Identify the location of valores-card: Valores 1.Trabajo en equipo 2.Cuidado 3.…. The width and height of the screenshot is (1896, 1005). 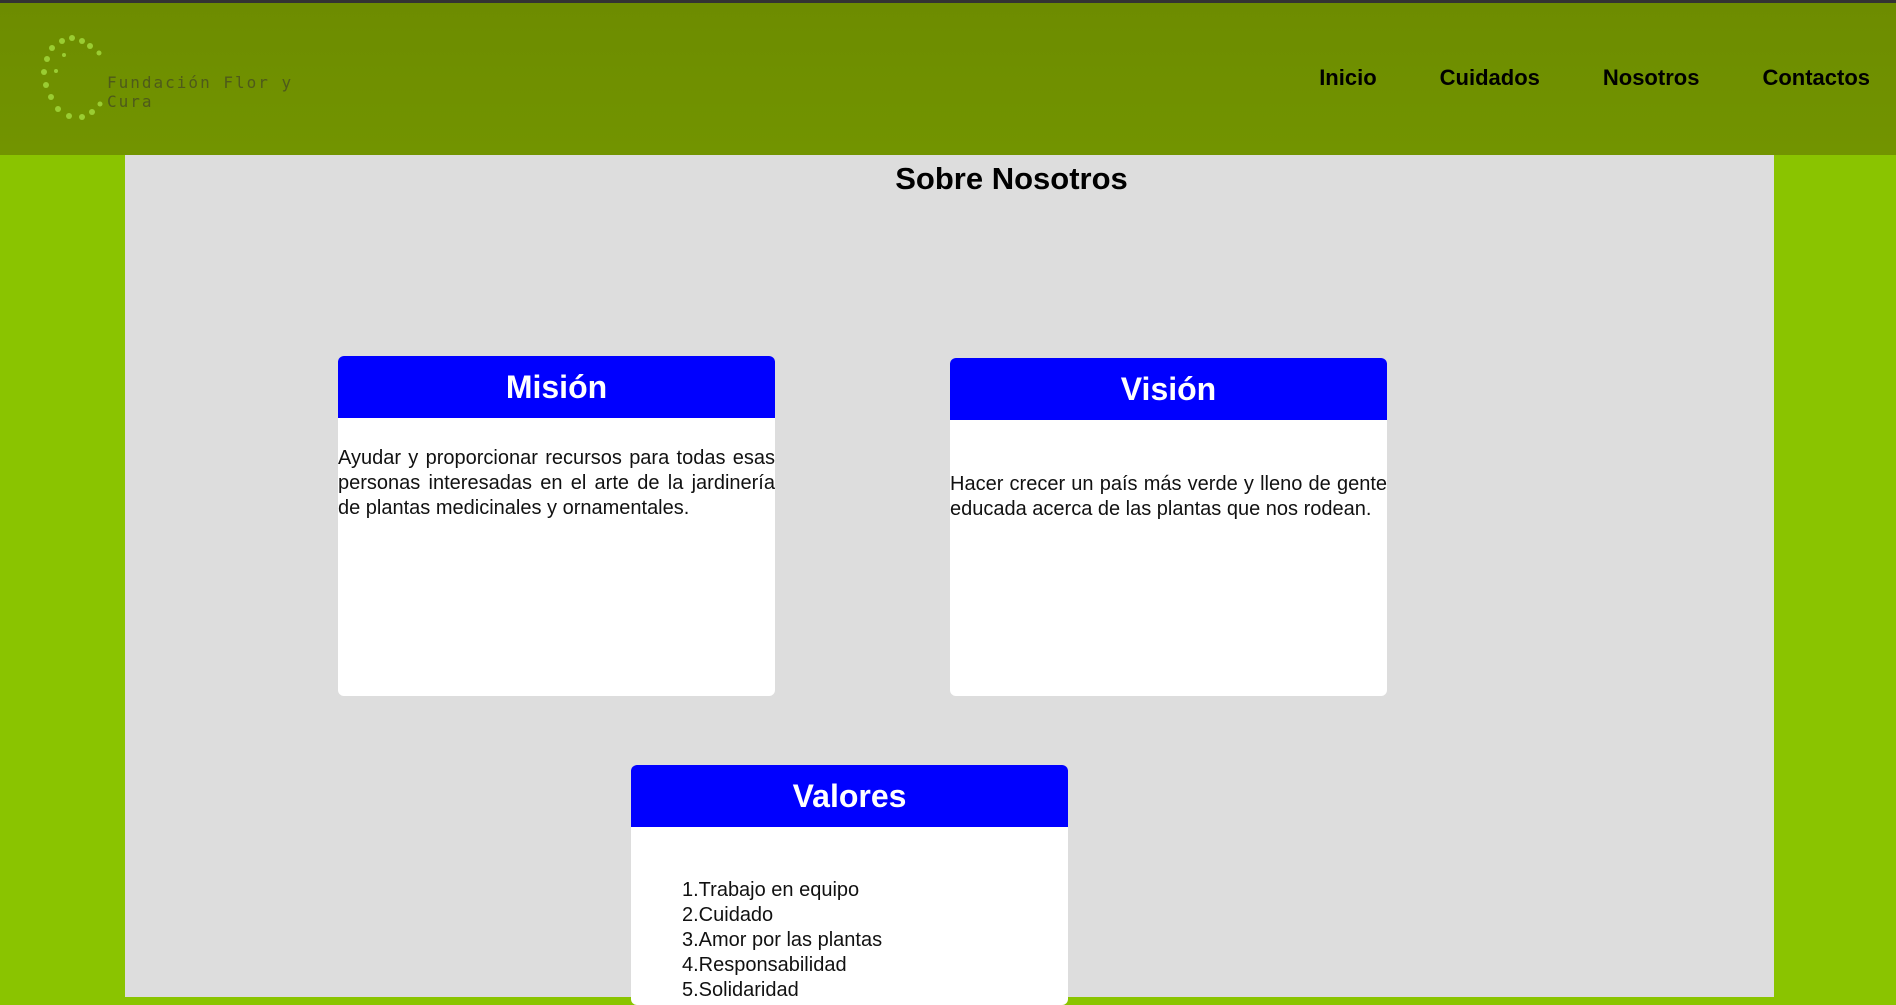
(849, 885).